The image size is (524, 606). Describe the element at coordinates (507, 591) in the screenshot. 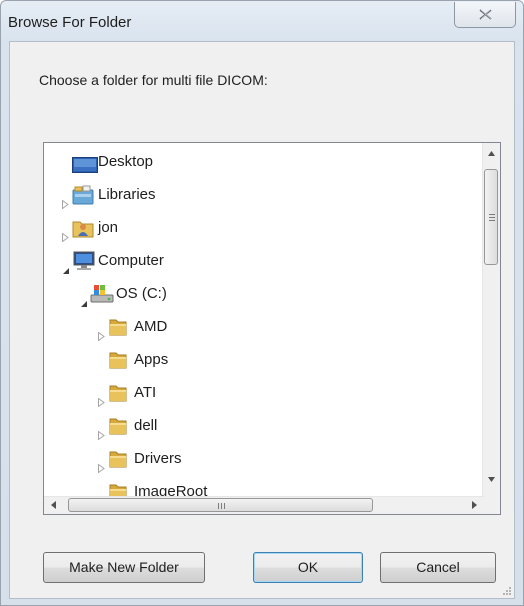

I see `resize-grip-icon` at that location.